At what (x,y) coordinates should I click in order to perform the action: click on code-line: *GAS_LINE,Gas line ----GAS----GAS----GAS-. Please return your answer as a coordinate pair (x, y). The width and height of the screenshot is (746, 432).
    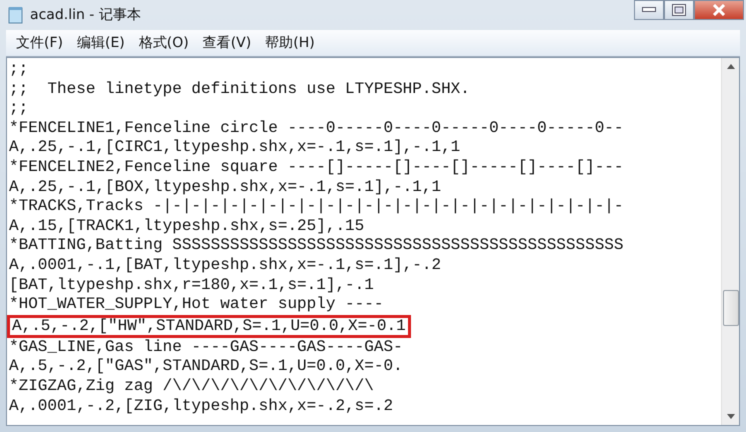
    Looking at the image, I should click on (206, 348).